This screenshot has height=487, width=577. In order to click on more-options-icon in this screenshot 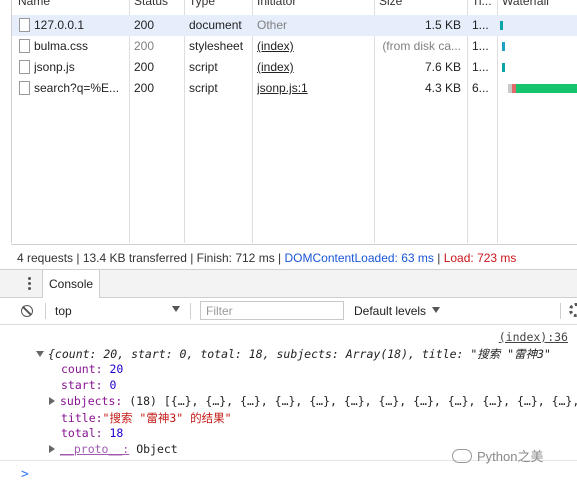, I will do `click(30, 284)`.